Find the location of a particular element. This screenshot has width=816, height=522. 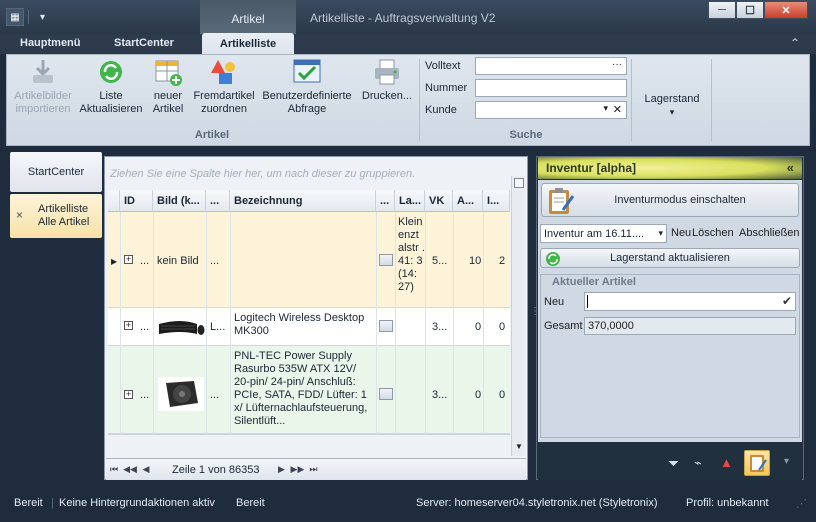

new-article-button: neuer Artikel is located at coordinates (168, 86).